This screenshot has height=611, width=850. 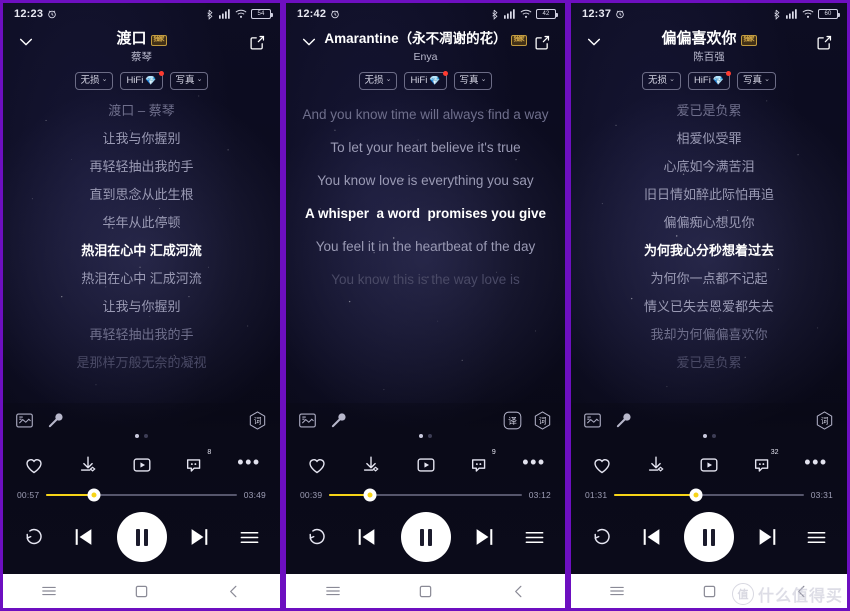 I want to click on lyric-line: 再轻轻抽出我的手, so click(x=141, y=166).